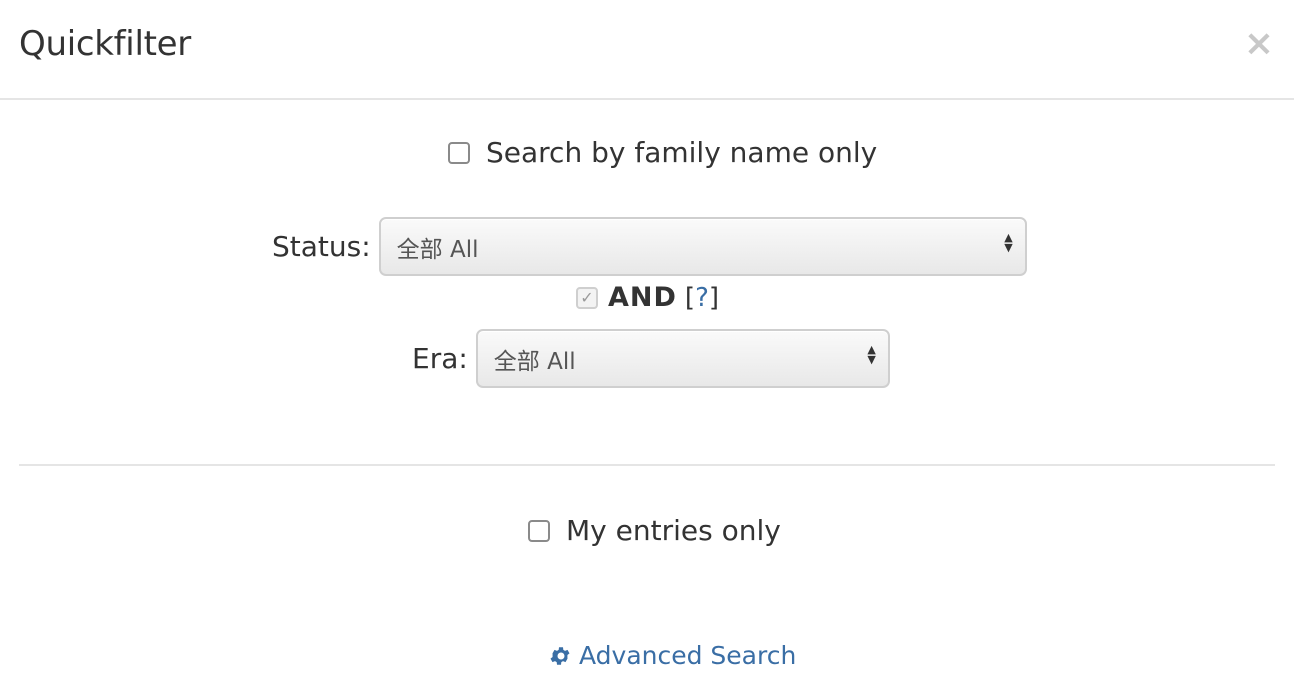 Image resolution: width=1294 pixels, height=696 pixels. Describe the element at coordinates (437, 249) in the screenshot. I see `status-selected-value: 全部 All` at that location.